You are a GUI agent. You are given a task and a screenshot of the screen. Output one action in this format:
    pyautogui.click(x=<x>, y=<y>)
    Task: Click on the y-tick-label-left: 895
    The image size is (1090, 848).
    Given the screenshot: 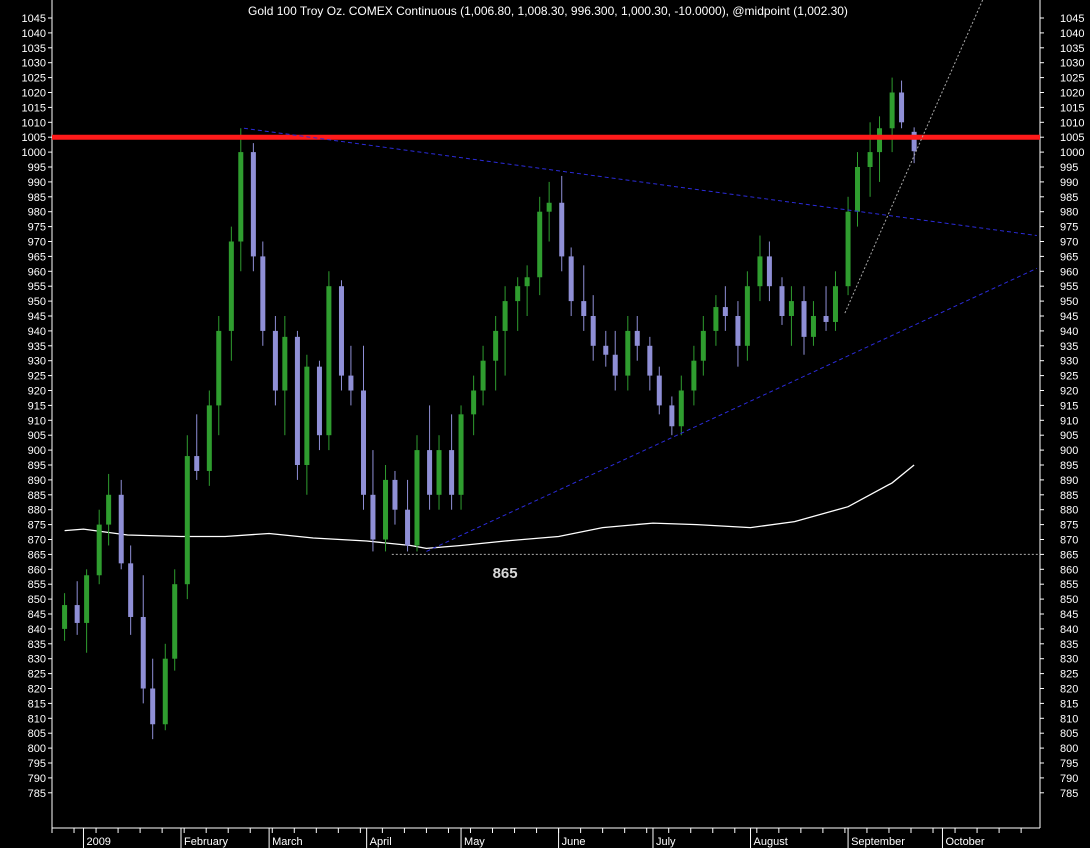 What is the action you would take?
    pyautogui.click(x=37, y=466)
    